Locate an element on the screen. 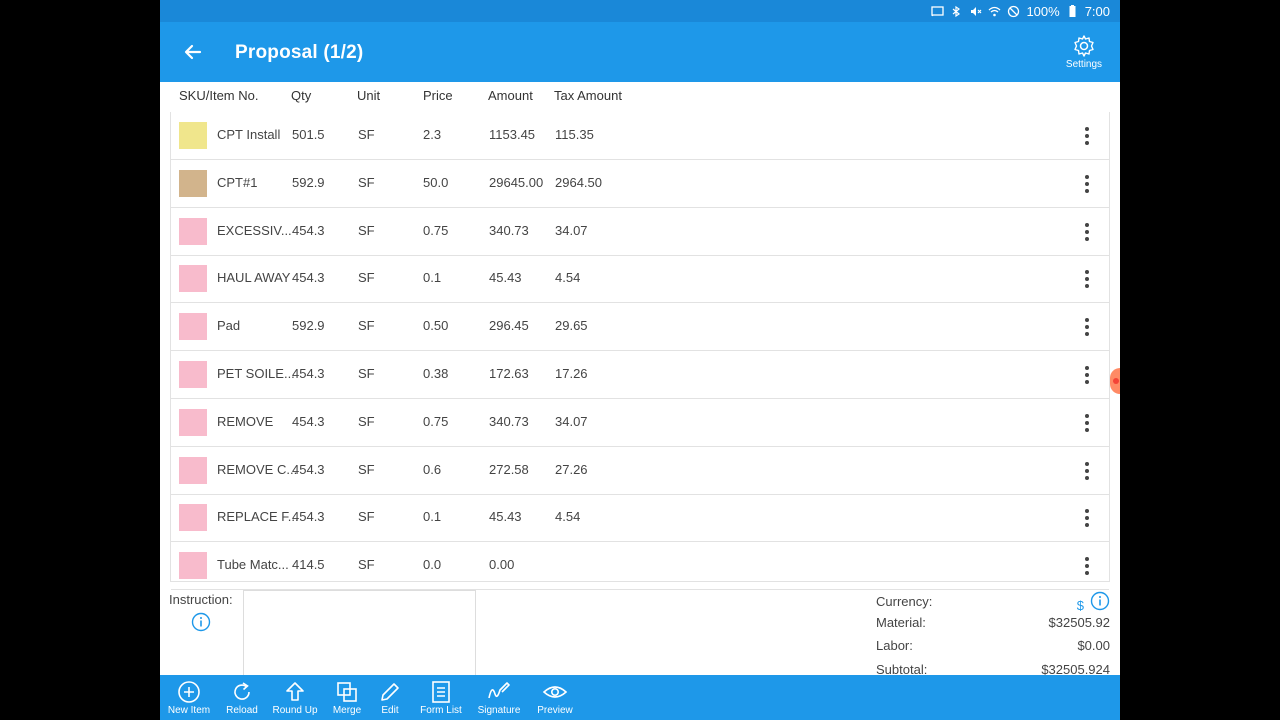 This screenshot has height=720, width=1280. amount-cell: 0.00 is located at coordinates (502, 565).